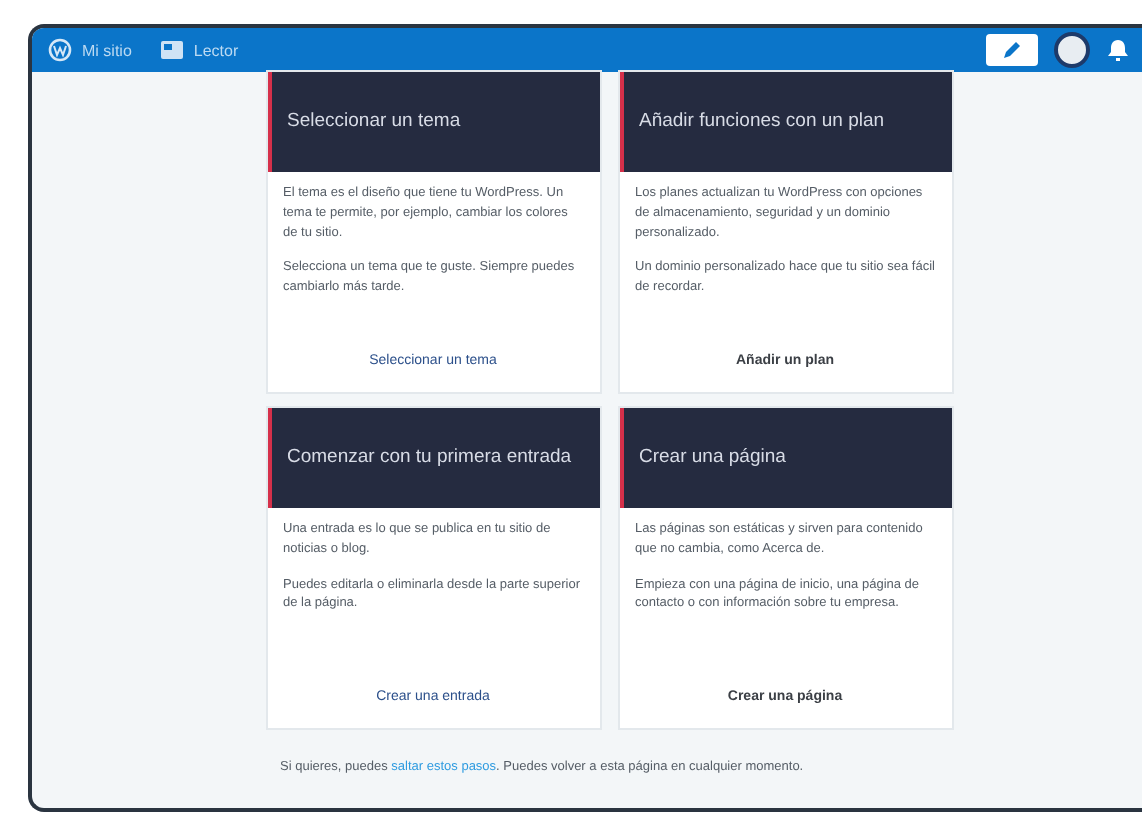 This screenshot has height=820, width=1142. Describe the element at coordinates (785, 458) in the screenshot. I see `card-title: Crear una página` at that location.